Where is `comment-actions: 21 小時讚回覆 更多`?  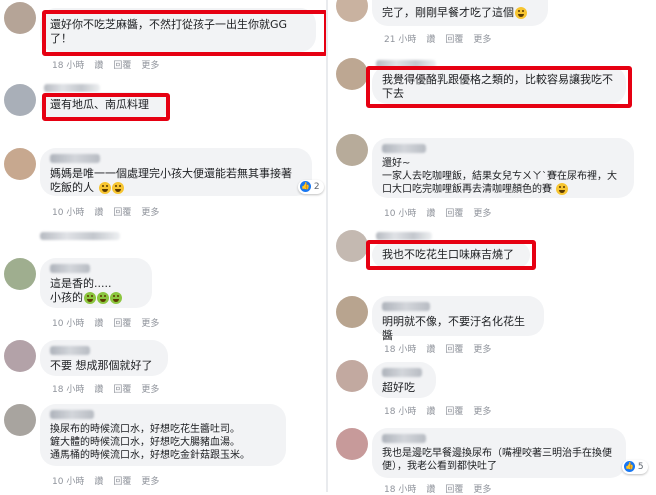
comment-actions: 21 小時讚回覆 更多 is located at coordinates (442, 38).